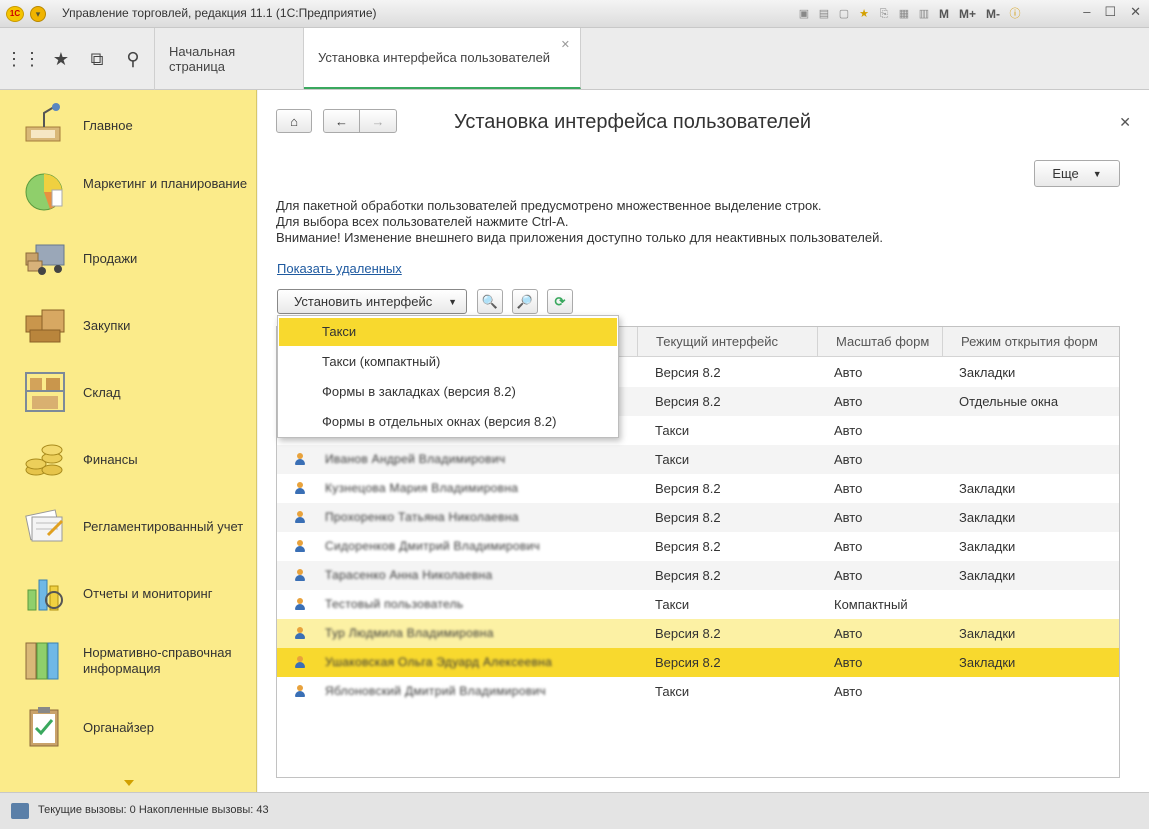 Image resolution: width=1149 pixels, height=829 pixels. I want to click on magnifier-icon: 🔍, so click(490, 301).